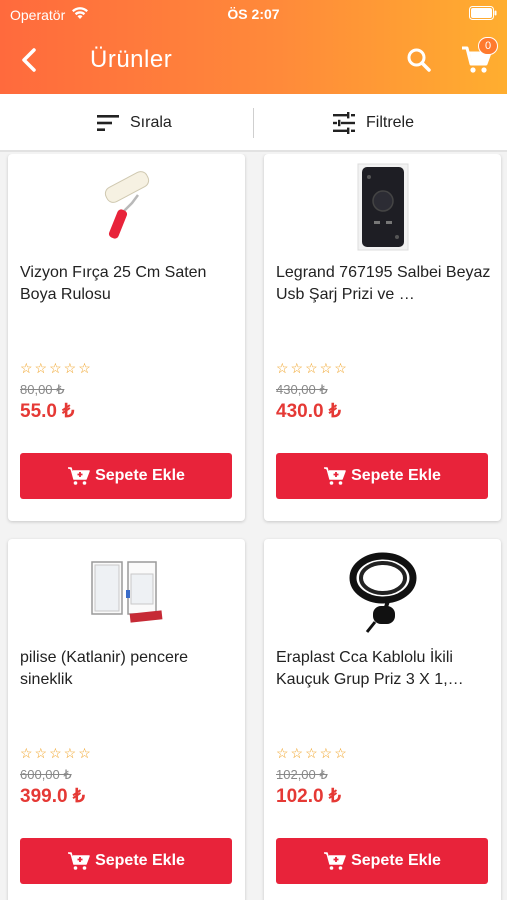 Image resolution: width=507 pixels, height=900 pixels. I want to click on nav-bar: Ürünler, so click(253, 62).